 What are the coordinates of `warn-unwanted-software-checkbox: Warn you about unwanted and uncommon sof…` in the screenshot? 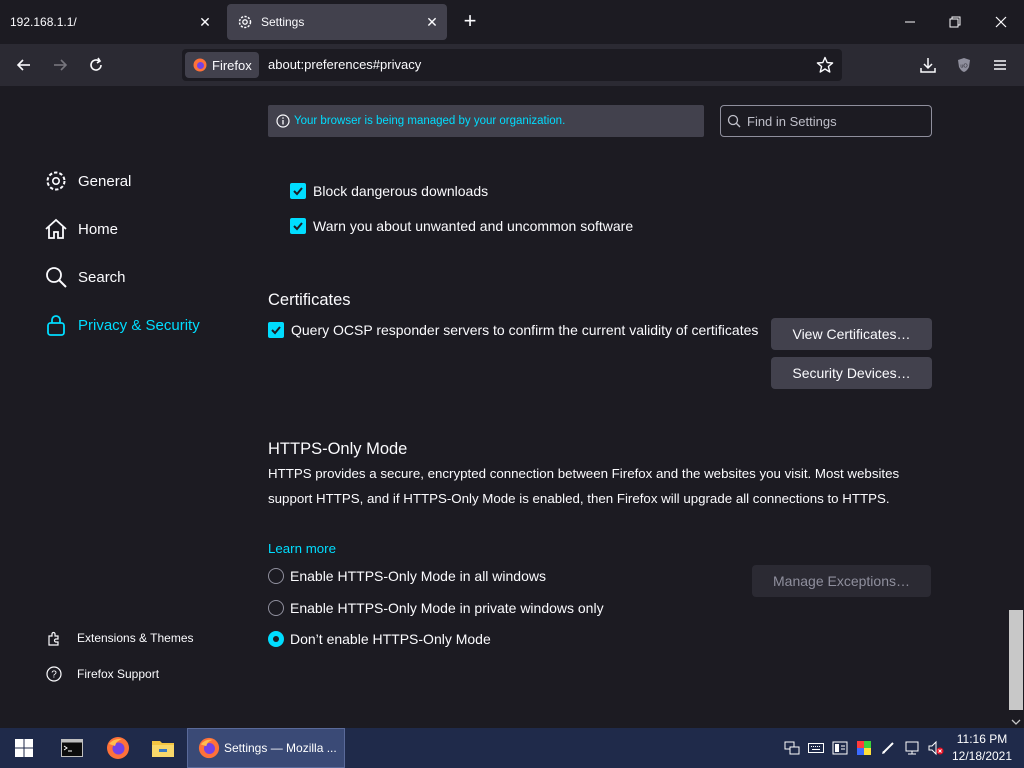 It's located at (461, 226).